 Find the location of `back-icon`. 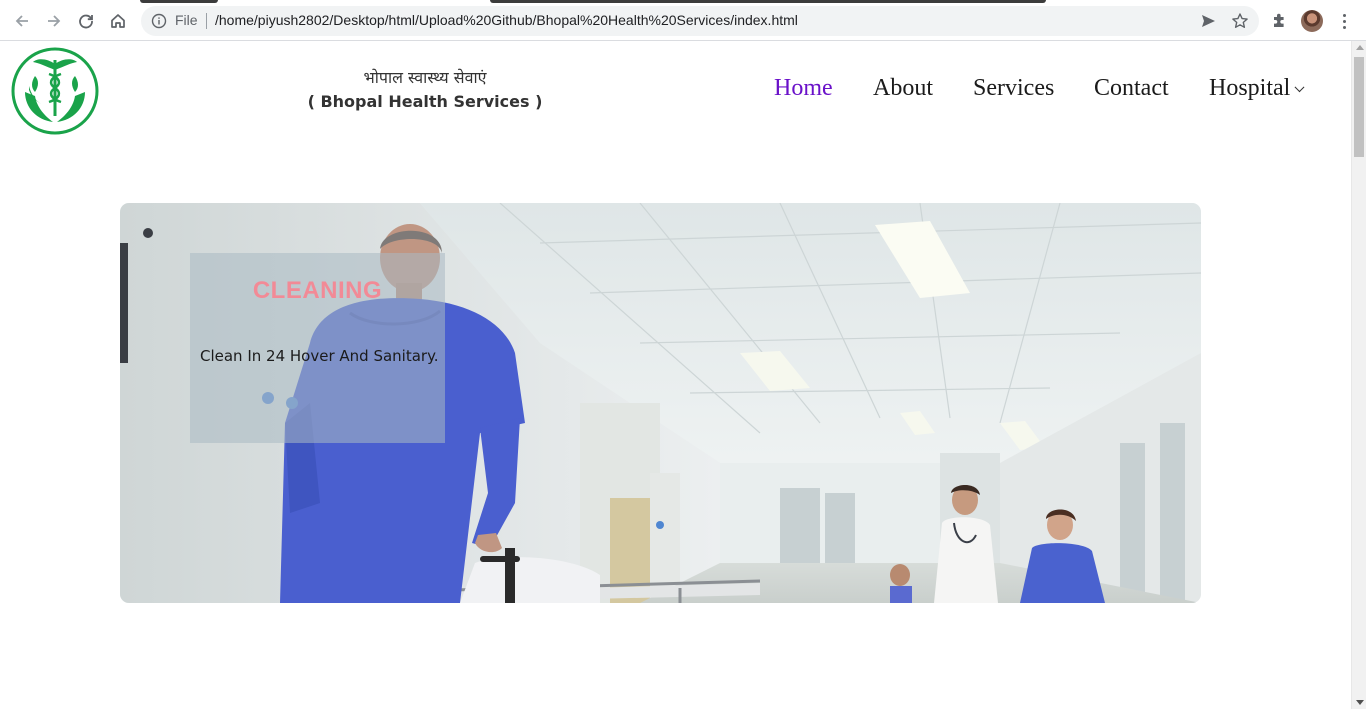

back-icon is located at coordinates (21, 21).